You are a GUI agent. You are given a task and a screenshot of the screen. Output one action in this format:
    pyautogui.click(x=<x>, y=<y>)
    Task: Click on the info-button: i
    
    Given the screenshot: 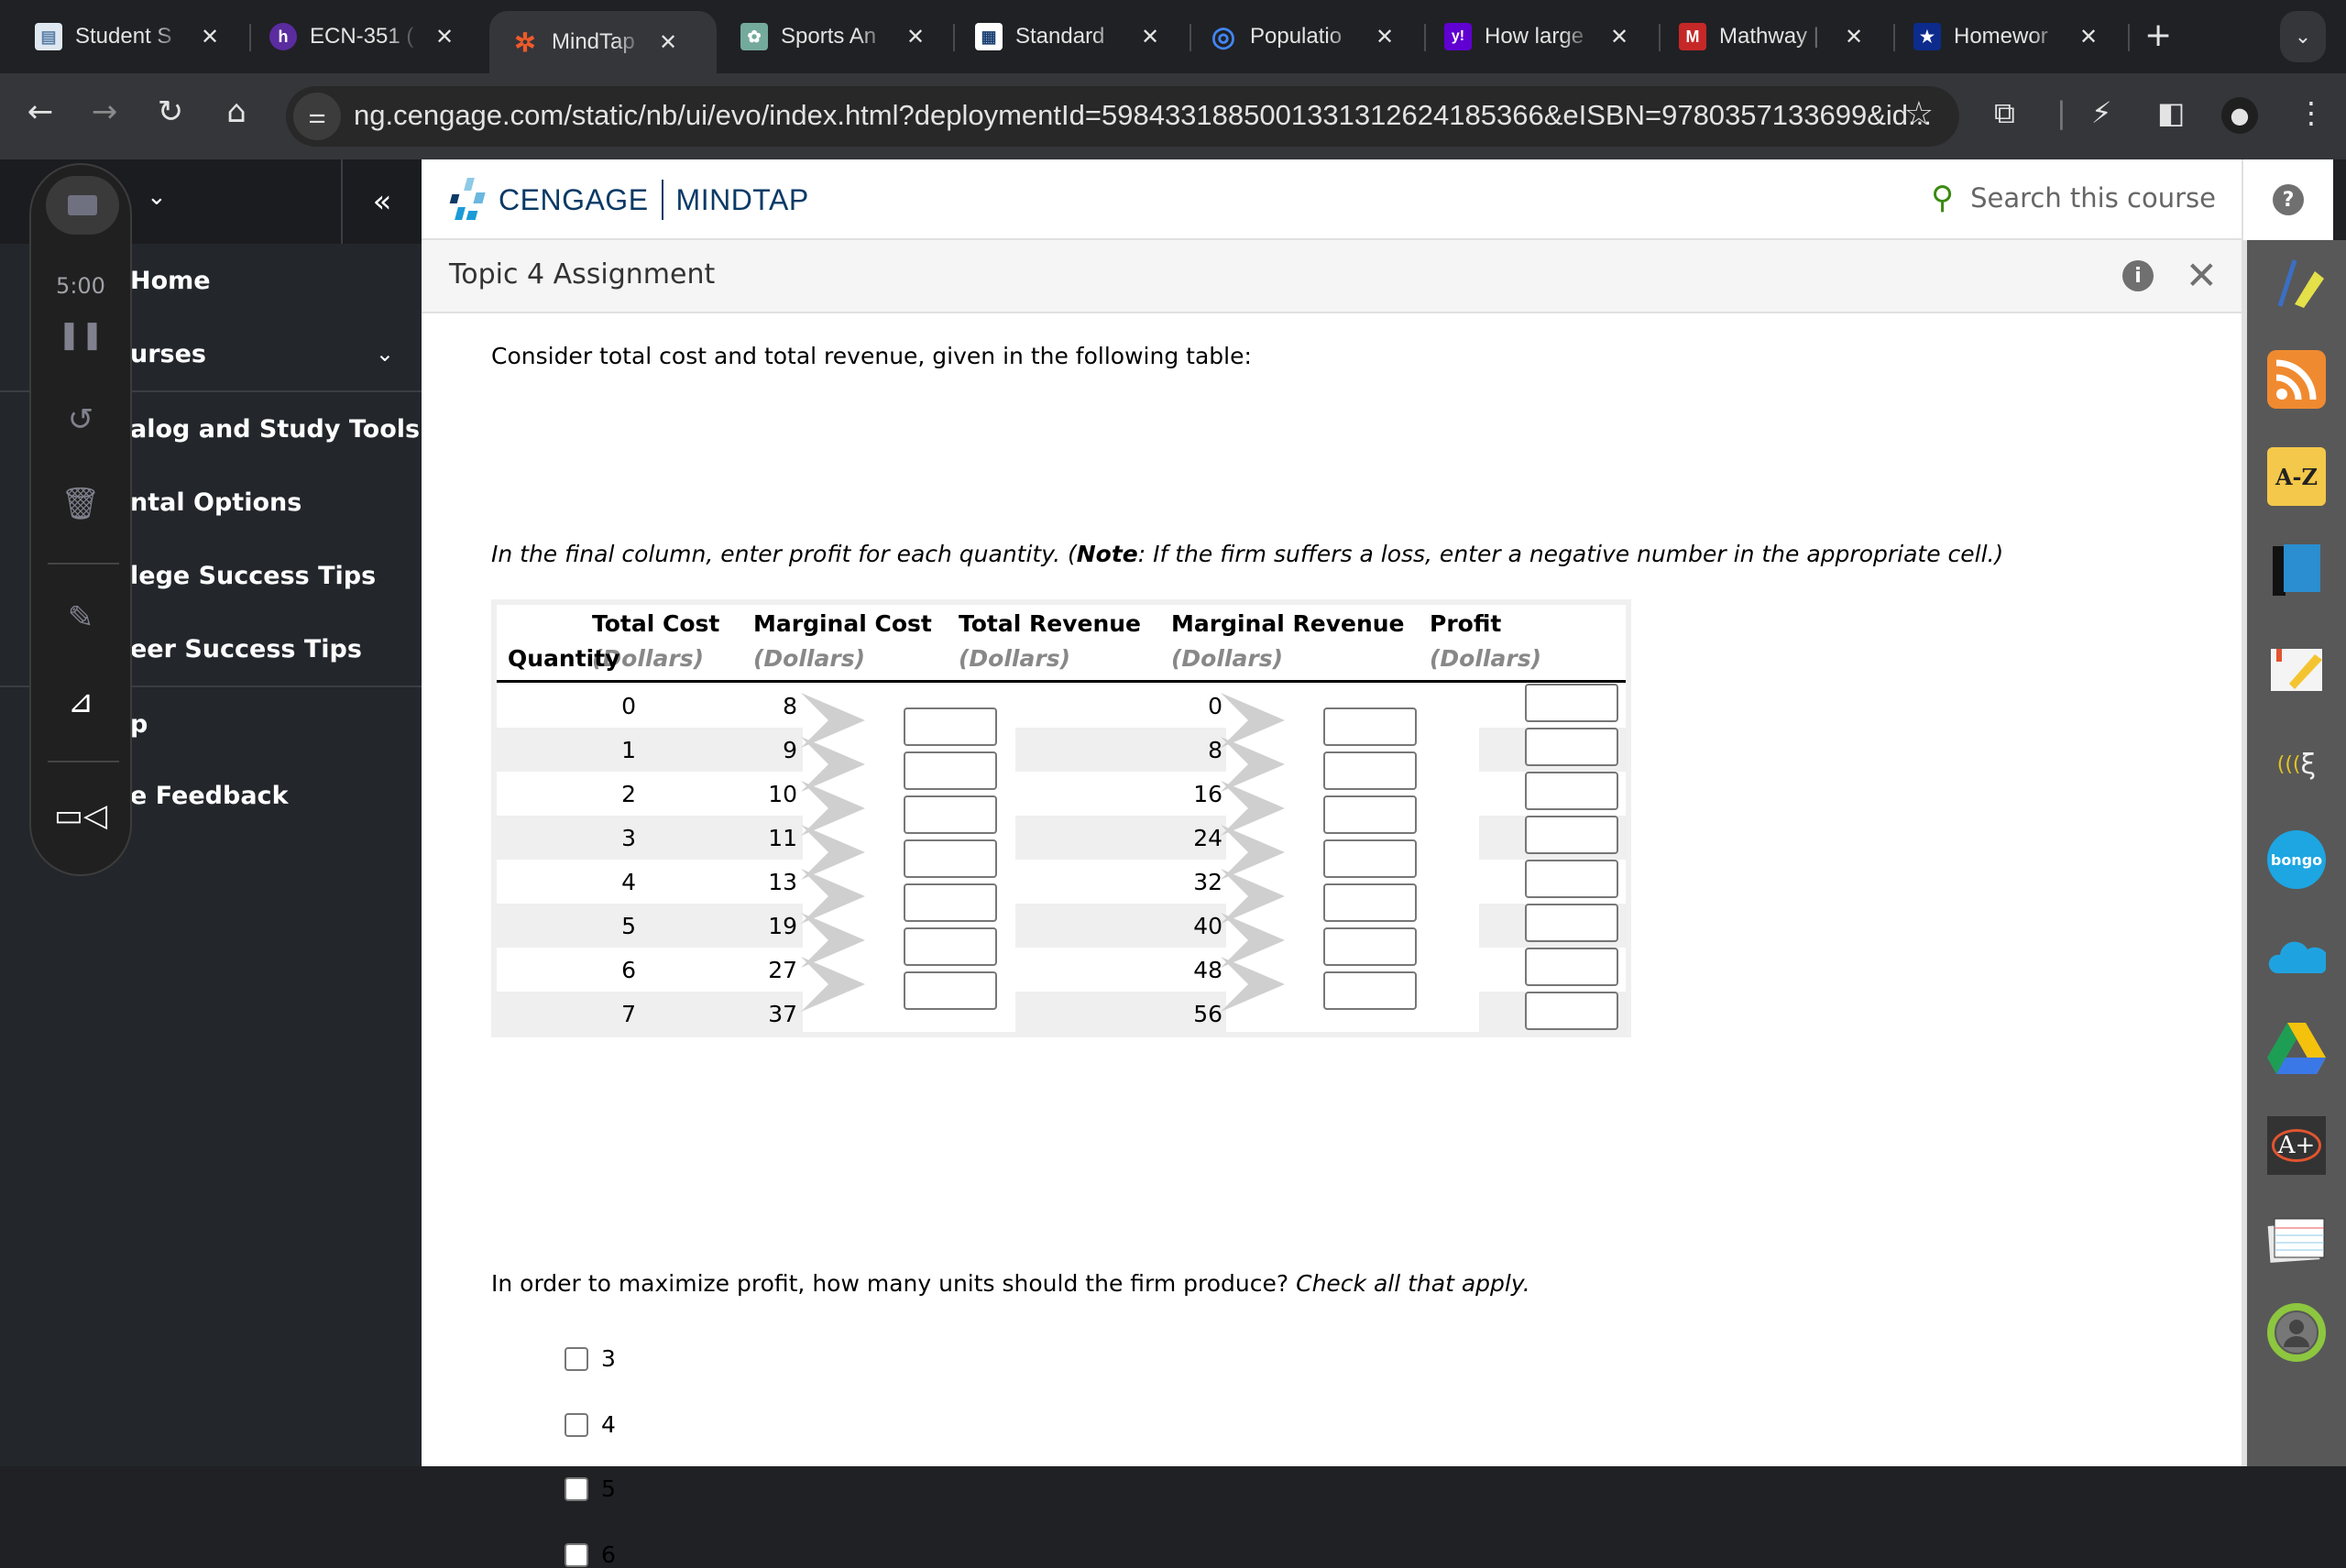 What is the action you would take?
    pyautogui.click(x=2138, y=275)
    